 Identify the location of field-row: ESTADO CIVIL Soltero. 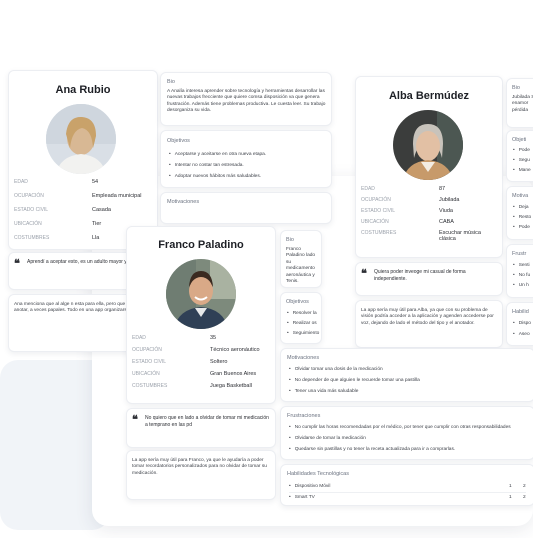
(180, 362).